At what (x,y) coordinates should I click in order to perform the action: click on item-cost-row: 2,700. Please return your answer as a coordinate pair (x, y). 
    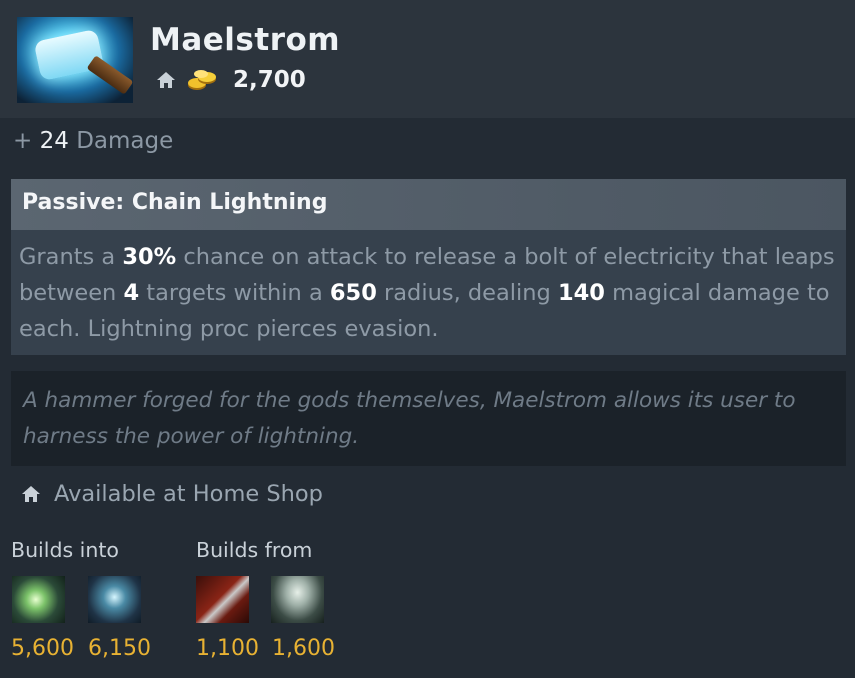
    Looking at the image, I should click on (230, 80).